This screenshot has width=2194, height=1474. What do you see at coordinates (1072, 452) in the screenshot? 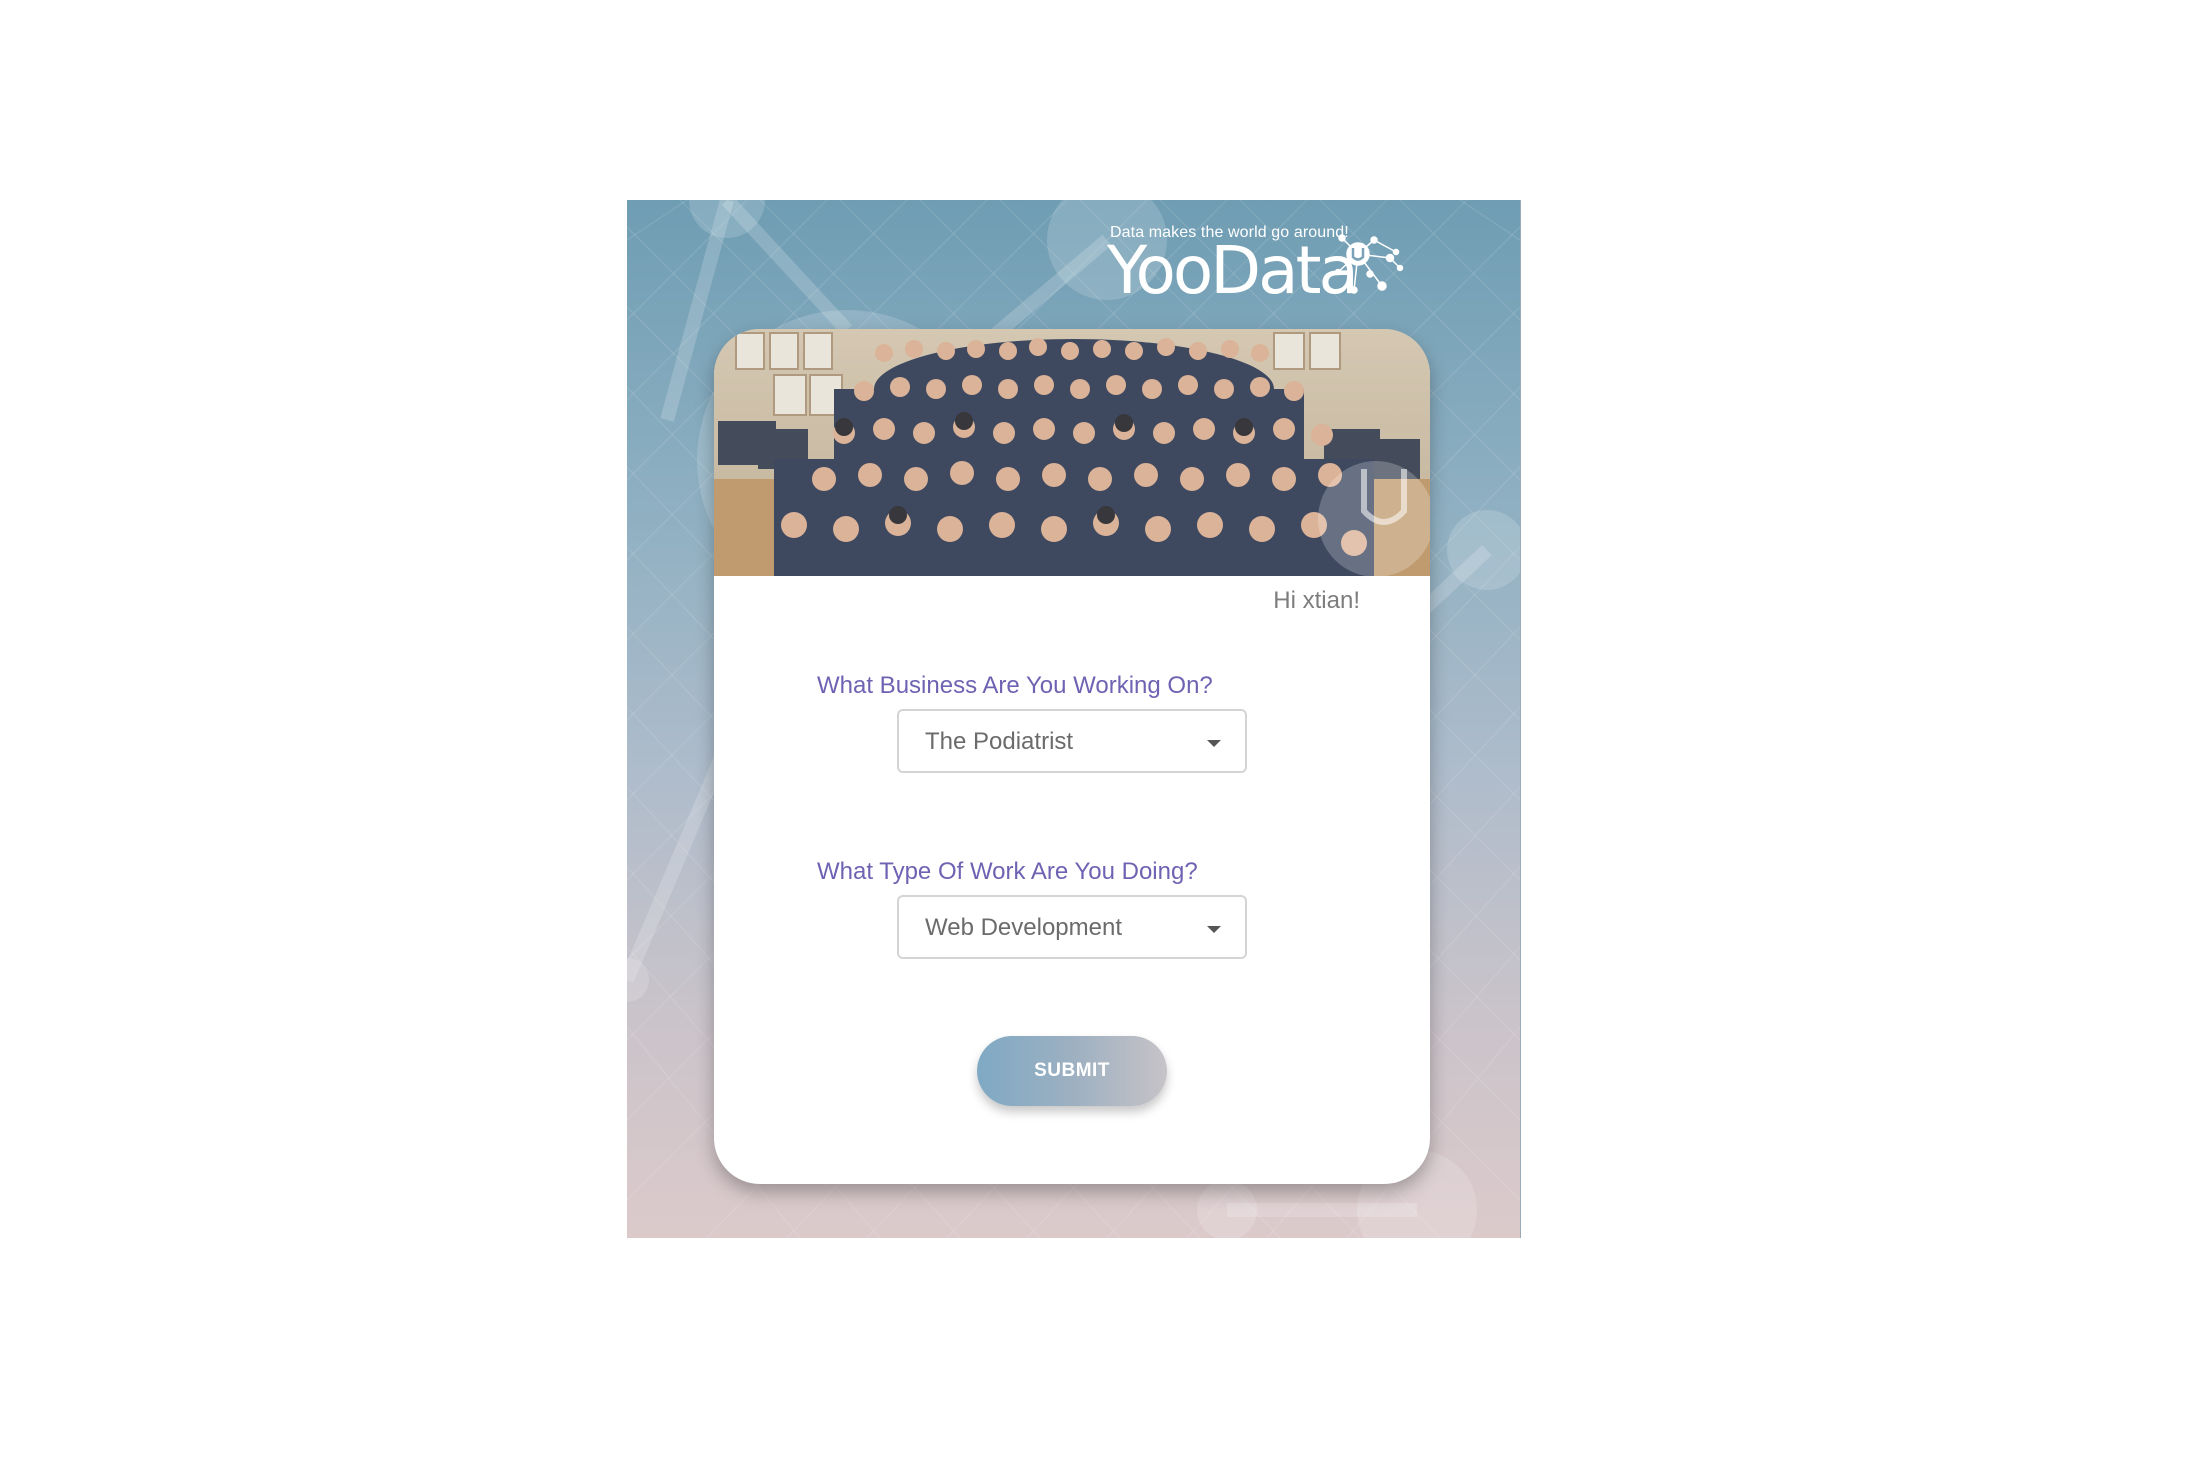
I see `team-photo` at bounding box center [1072, 452].